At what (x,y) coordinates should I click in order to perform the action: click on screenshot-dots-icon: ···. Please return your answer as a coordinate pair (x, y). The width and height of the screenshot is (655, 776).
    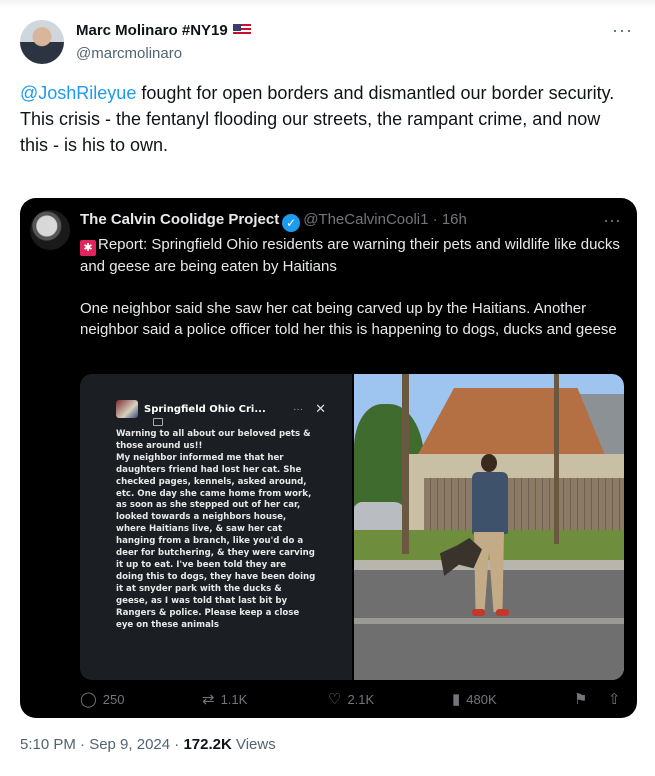
    Looking at the image, I should click on (298, 409).